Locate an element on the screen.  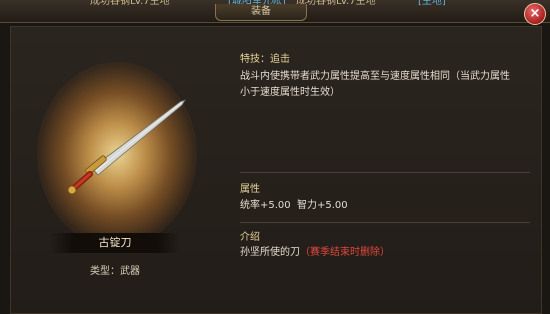
sword-icon is located at coordinates (126, 147).